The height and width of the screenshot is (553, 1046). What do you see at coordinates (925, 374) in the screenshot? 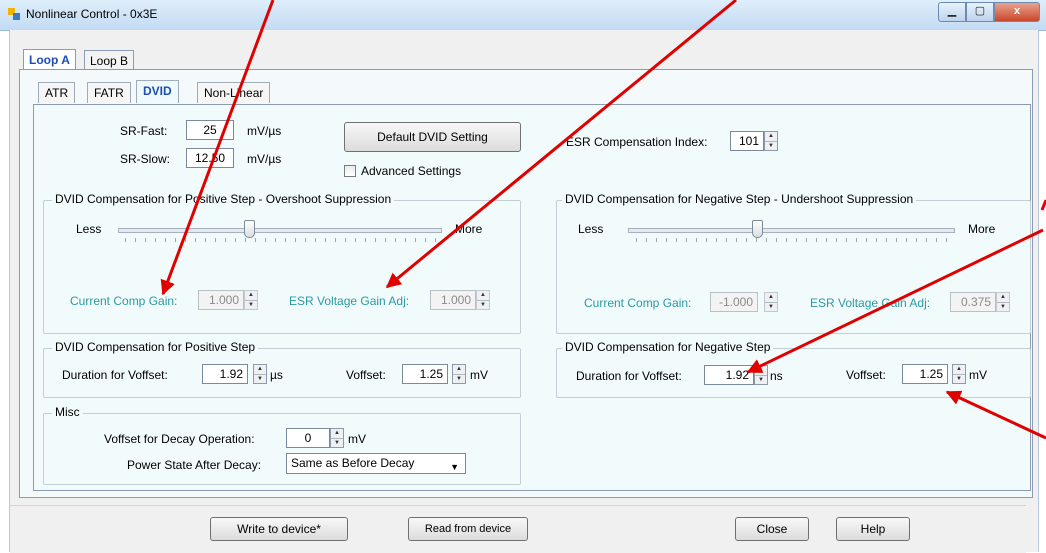
I see `negative-voffset-input: 1.25` at bounding box center [925, 374].